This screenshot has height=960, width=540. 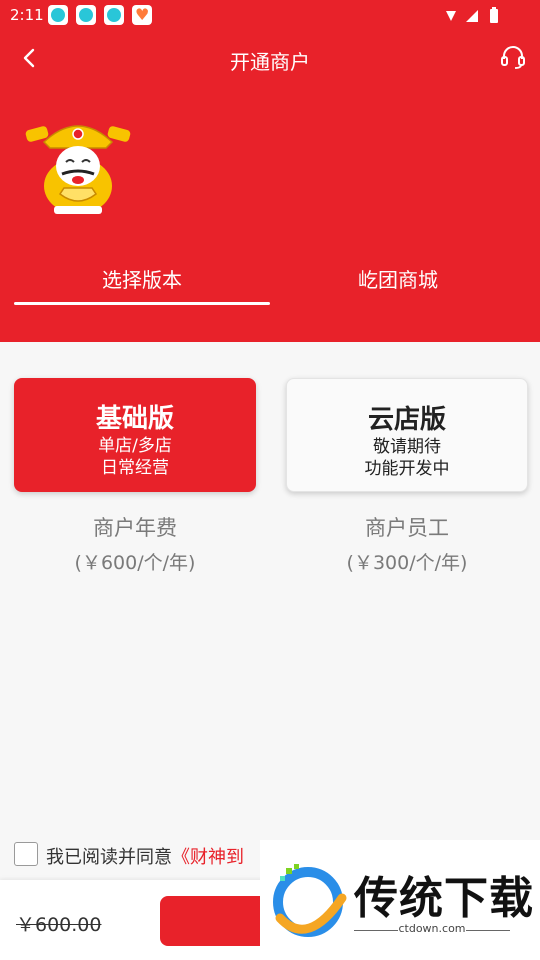 I want to click on tab-bar: 选择版本 屹团商城, so click(x=270, y=281).